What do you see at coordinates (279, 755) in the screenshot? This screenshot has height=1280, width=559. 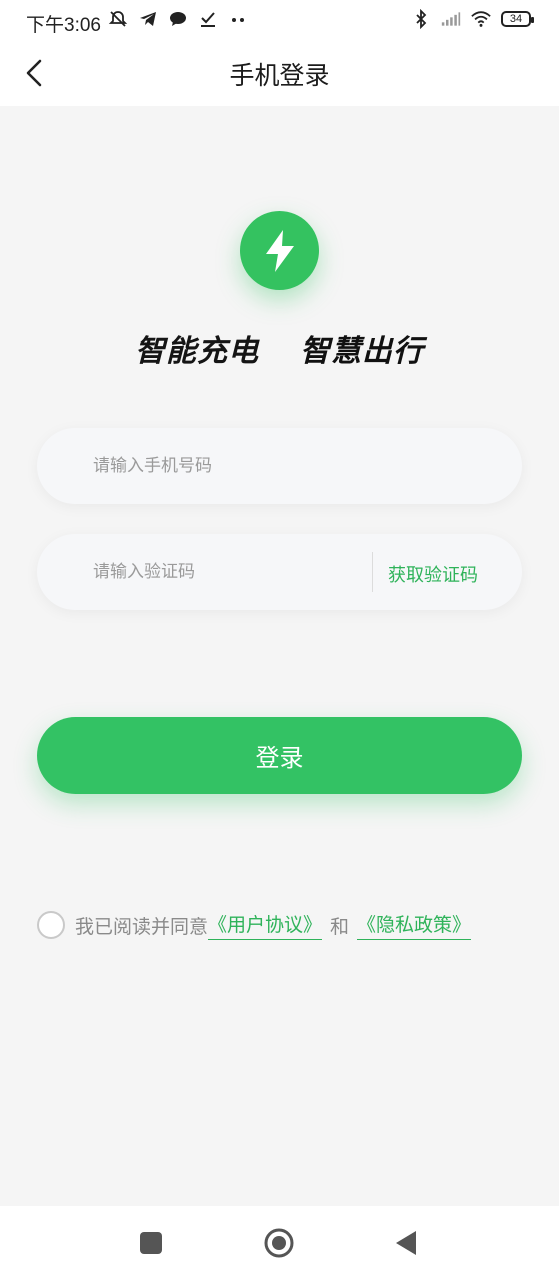 I see `login-button: 登录` at bounding box center [279, 755].